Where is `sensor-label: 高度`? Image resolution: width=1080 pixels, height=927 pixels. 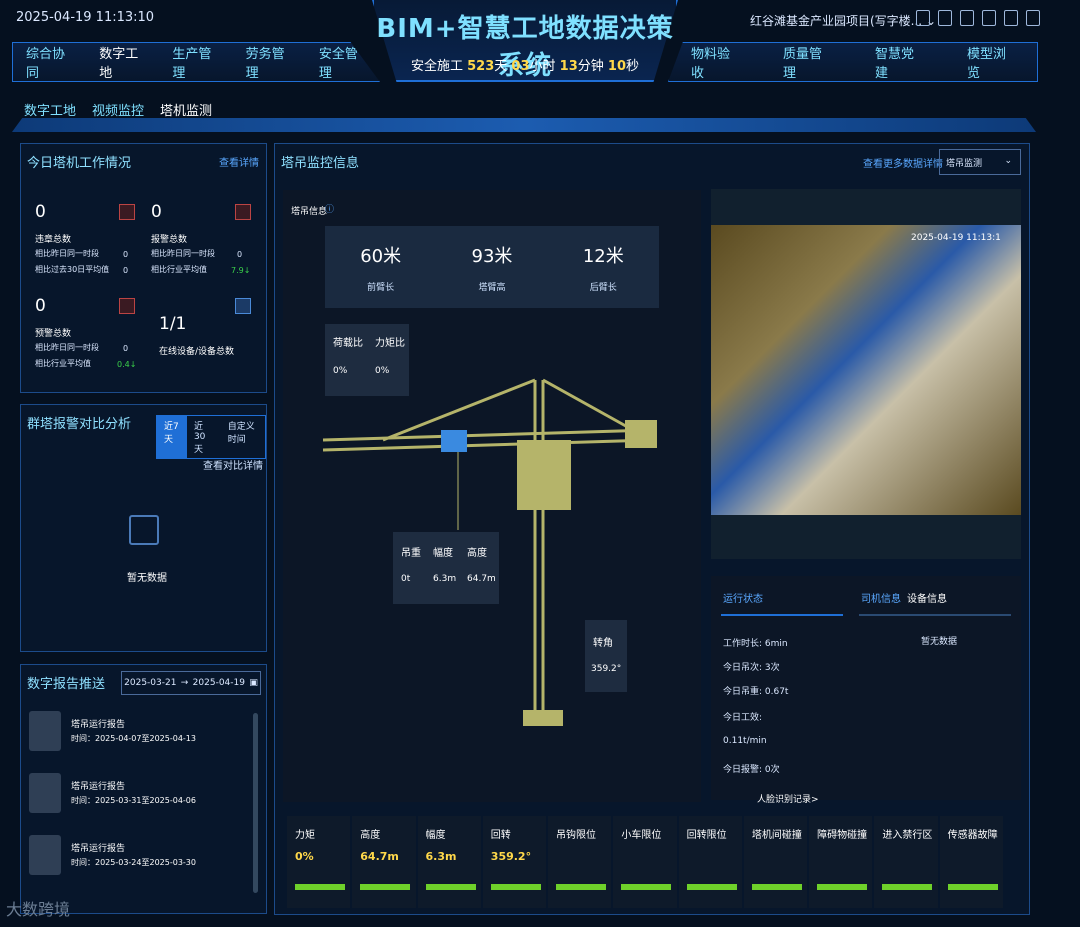 sensor-label: 高度 is located at coordinates (370, 835).